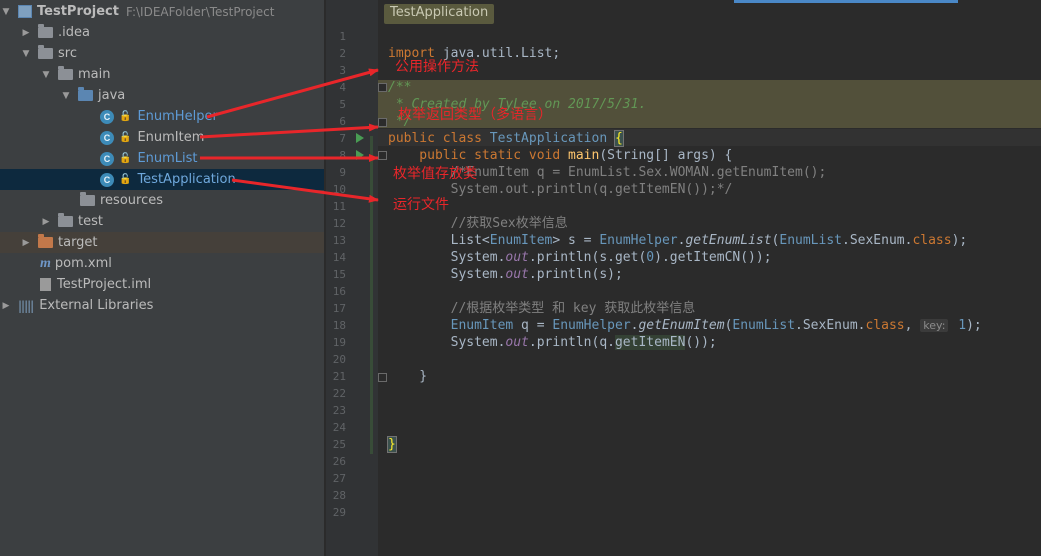 The height and width of the screenshot is (556, 1041). Describe the element at coordinates (339, 376) in the screenshot. I see `line-number: 21` at that location.